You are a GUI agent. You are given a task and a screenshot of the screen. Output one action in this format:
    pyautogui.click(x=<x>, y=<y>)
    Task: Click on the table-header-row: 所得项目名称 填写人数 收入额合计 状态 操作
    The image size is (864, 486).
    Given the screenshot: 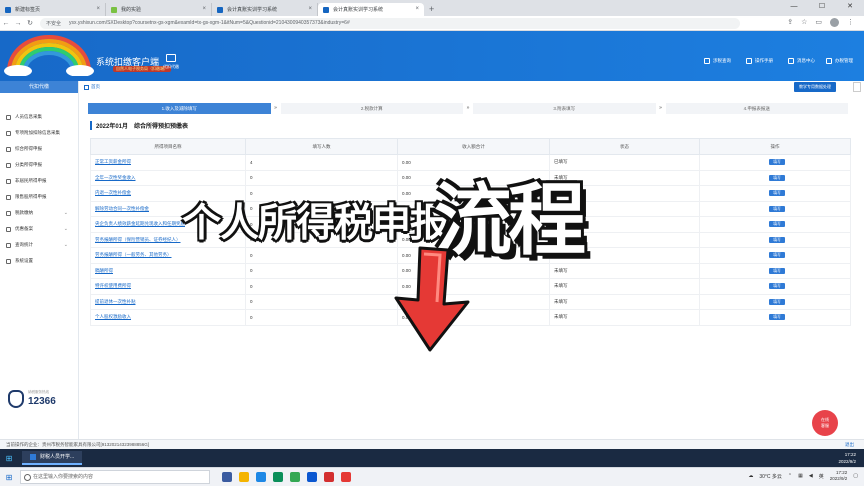 What is the action you would take?
    pyautogui.click(x=470, y=146)
    